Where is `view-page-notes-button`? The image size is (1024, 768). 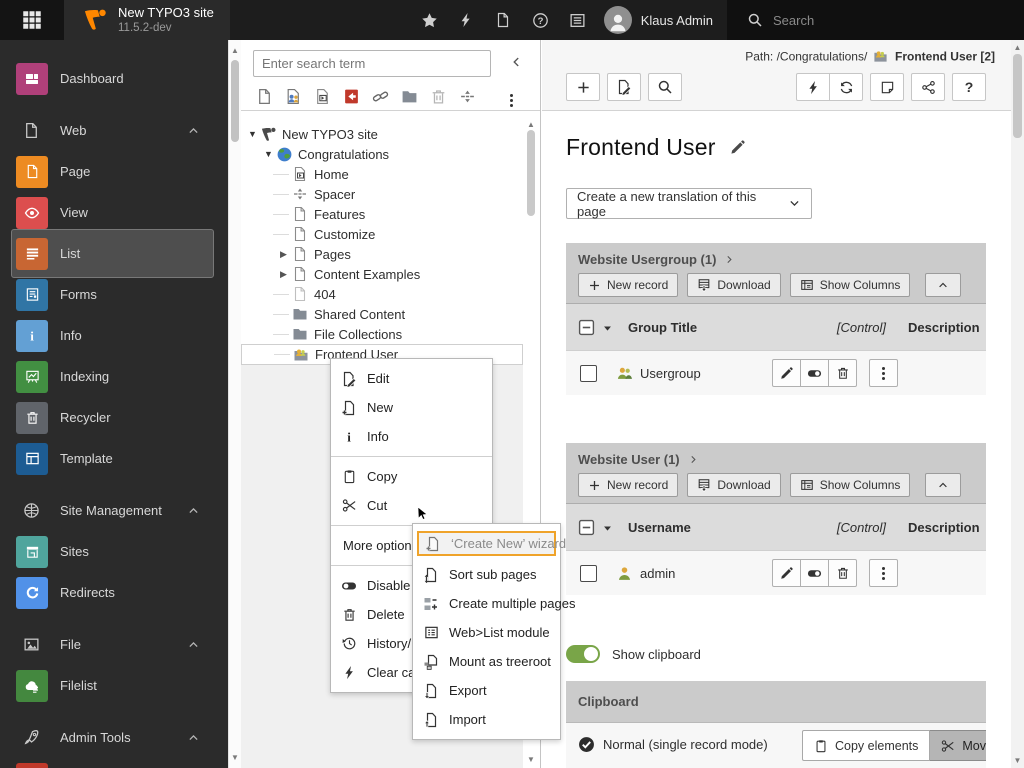
view-page-notes-button is located at coordinates (887, 87).